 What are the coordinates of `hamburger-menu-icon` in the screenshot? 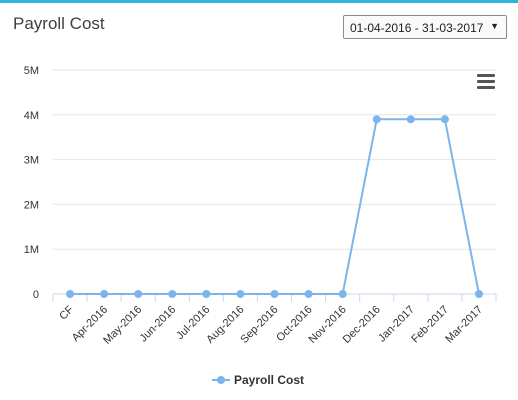 It's located at (486, 82).